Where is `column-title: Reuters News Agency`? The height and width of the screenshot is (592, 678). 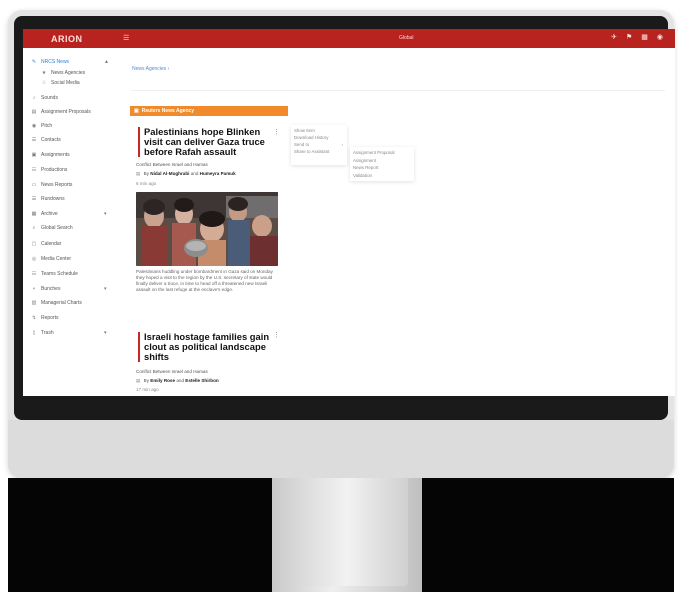 column-title: Reuters News Agency is located at coordinates (168, 111).